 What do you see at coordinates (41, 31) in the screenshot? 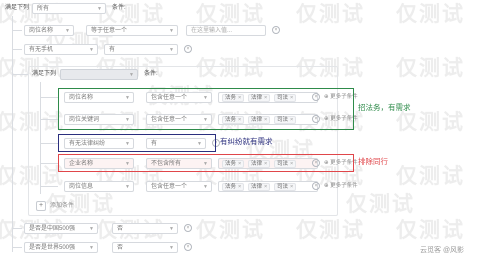
I see `condition-field-value: 岗位名称` at bounding box center [41, 31].